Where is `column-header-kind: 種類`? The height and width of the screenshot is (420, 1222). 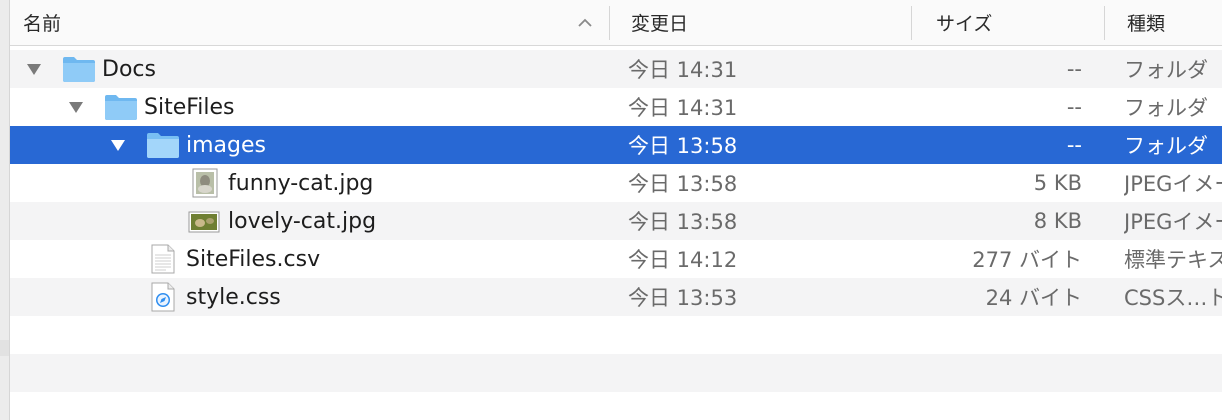
column-header-kind: 種類 is located at coordinates (1163, 22).